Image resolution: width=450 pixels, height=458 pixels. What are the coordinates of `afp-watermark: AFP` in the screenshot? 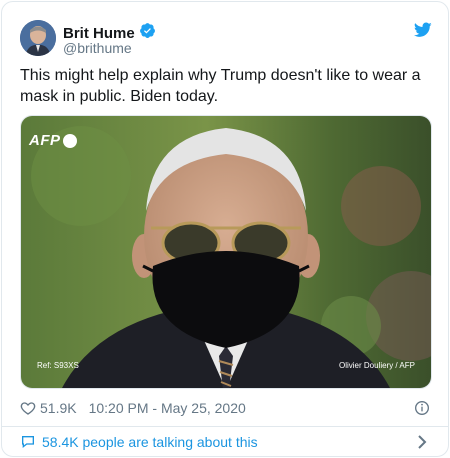 It's located at (53, 140).